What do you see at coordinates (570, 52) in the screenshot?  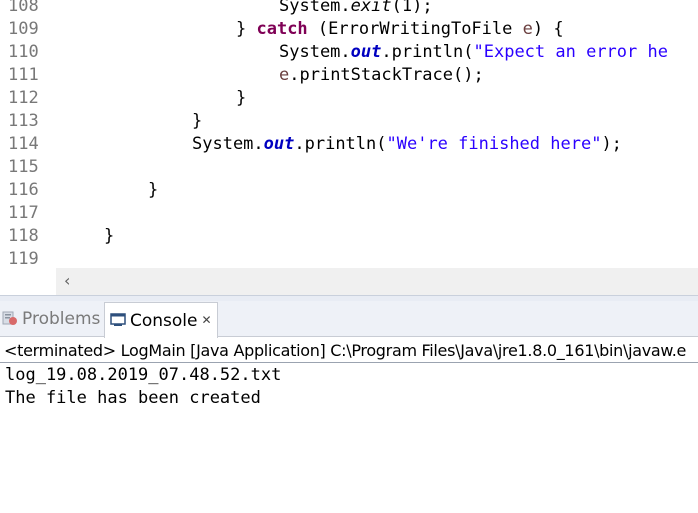 I see `string-token: "Expect an error he` at bounding box center [570, 52].